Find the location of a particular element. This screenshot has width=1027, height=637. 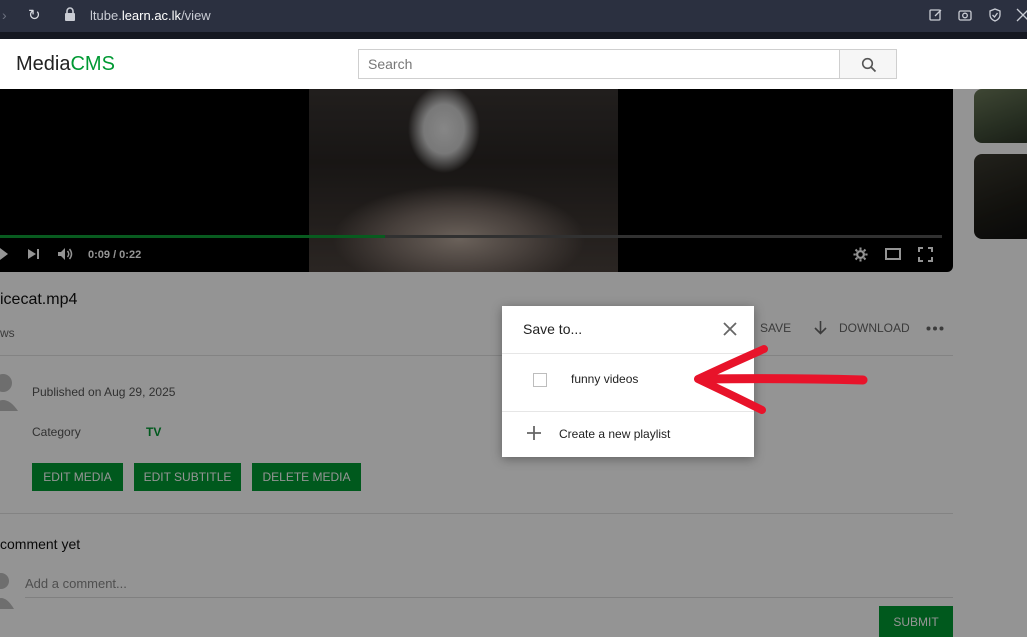

extension-icon is located at coordinates (1021, 15).